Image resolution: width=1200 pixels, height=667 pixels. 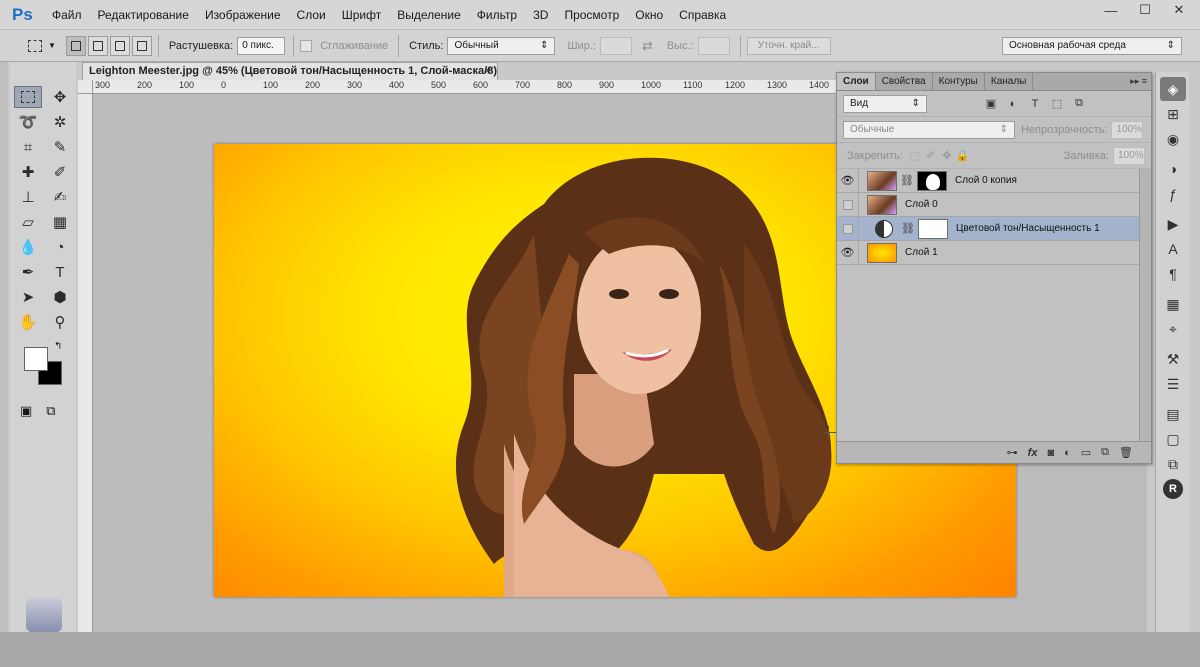 What do you see at coordinates (647, 46) in the screenshot?
I see `swap-icon: ⇄` at bounding box center [647, 46].